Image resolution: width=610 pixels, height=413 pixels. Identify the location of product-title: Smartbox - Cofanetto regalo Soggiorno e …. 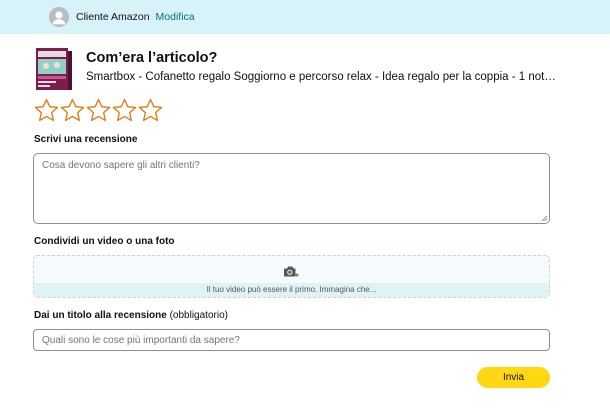
(321, 77).